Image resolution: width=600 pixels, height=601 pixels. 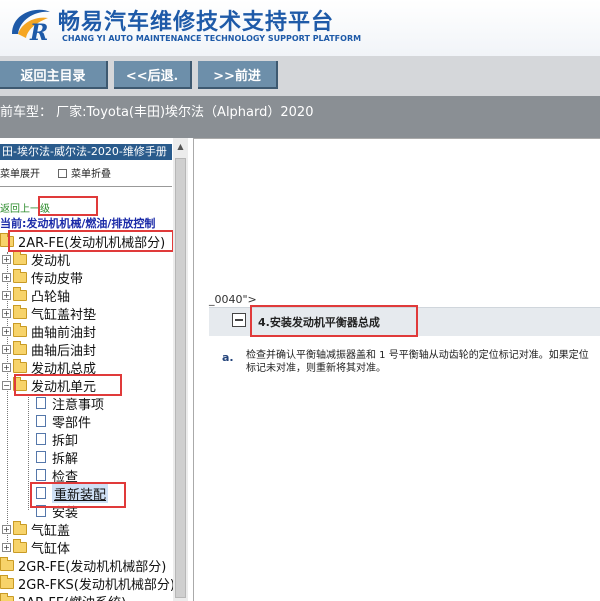 What do you see at coordinates (86, 186) in the screenshot?
I see `divider` at bounding box center [86, 186].